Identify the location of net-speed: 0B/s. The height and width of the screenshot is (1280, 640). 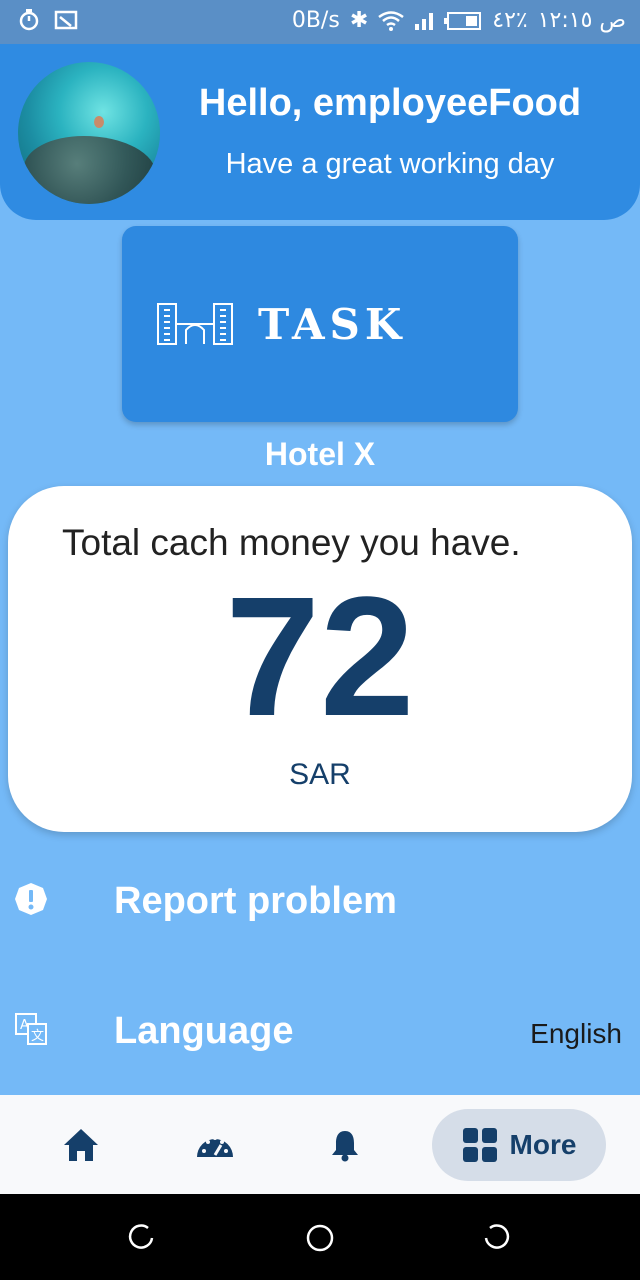
(315, 20).